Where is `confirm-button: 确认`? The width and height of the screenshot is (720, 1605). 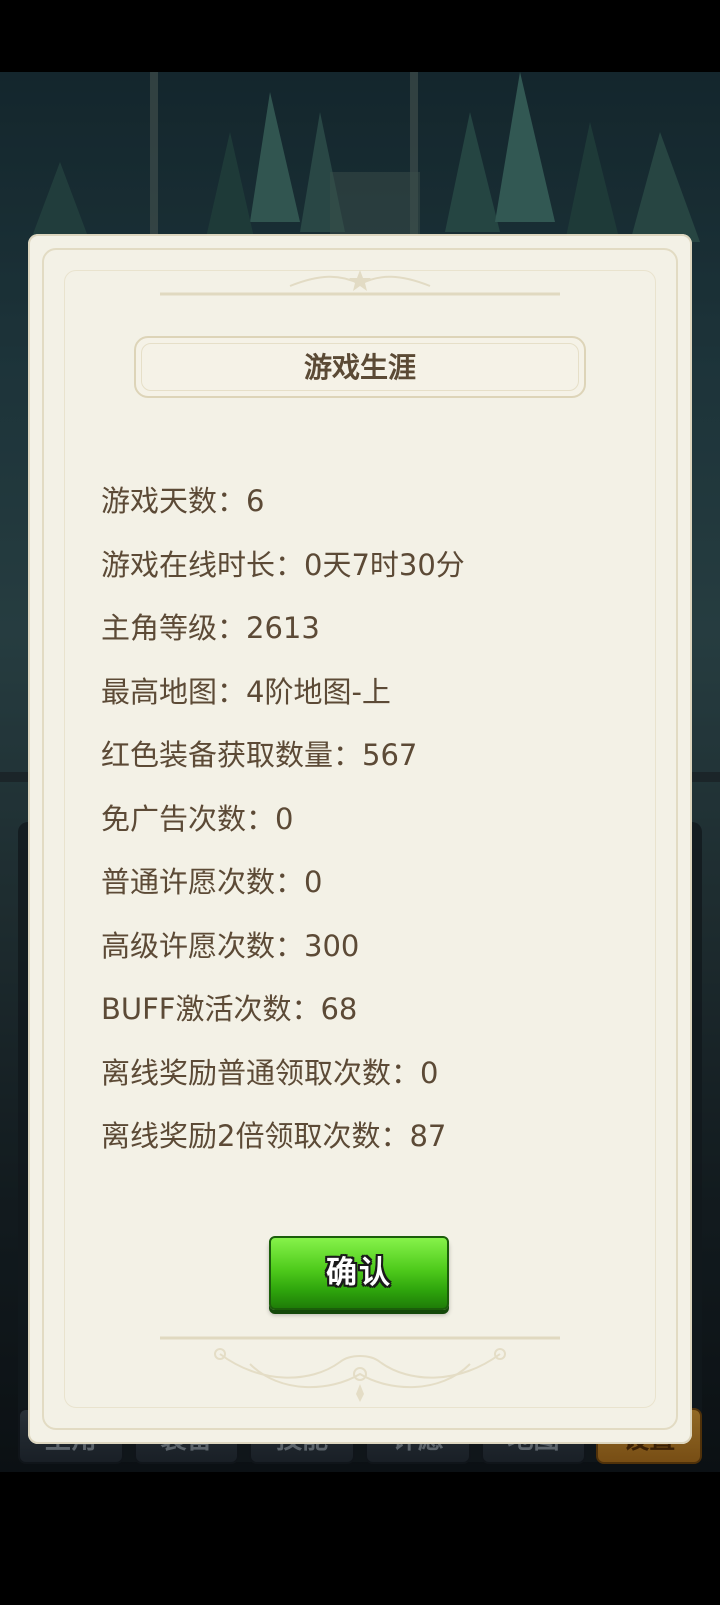
confirm-button: 确认 is located at coordinates (359, 1273).